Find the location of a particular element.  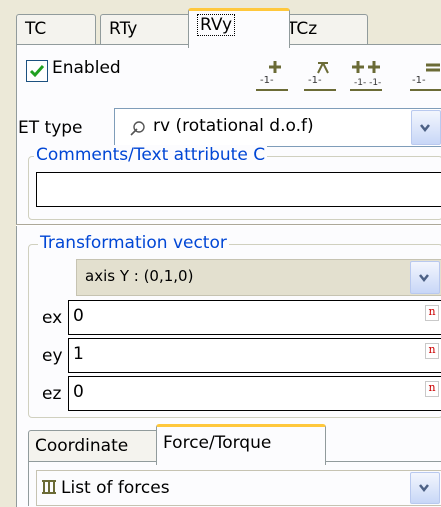

et-type-dropdown: rv (rotational d.o.f) is located at coordinates (277, 127).